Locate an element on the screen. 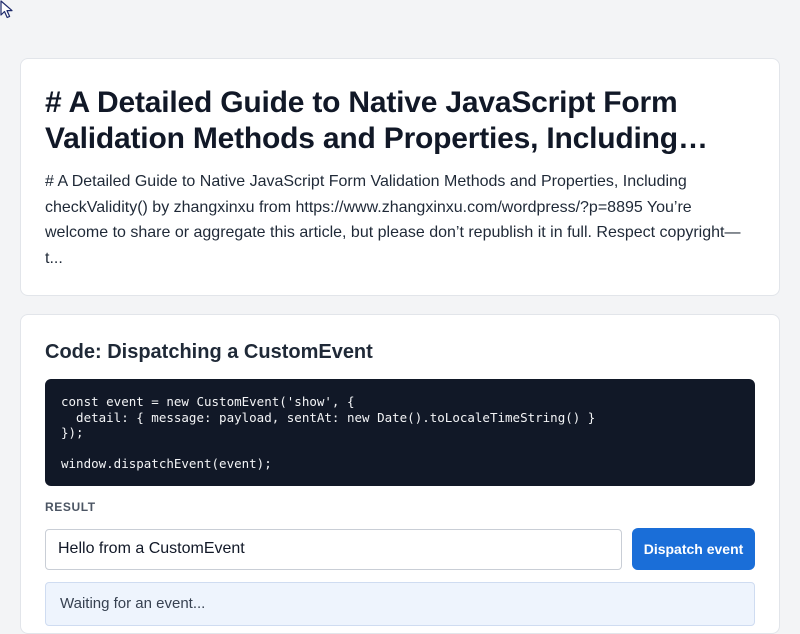 This screenshot has height=634, width=800. dispatch-event-button: Dispatch event is located at coordinates (693, 549).